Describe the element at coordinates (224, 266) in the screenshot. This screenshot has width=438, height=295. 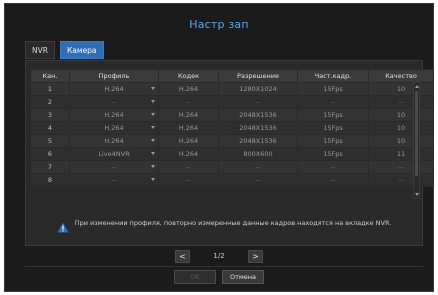
I see `footer-divider` at that location.